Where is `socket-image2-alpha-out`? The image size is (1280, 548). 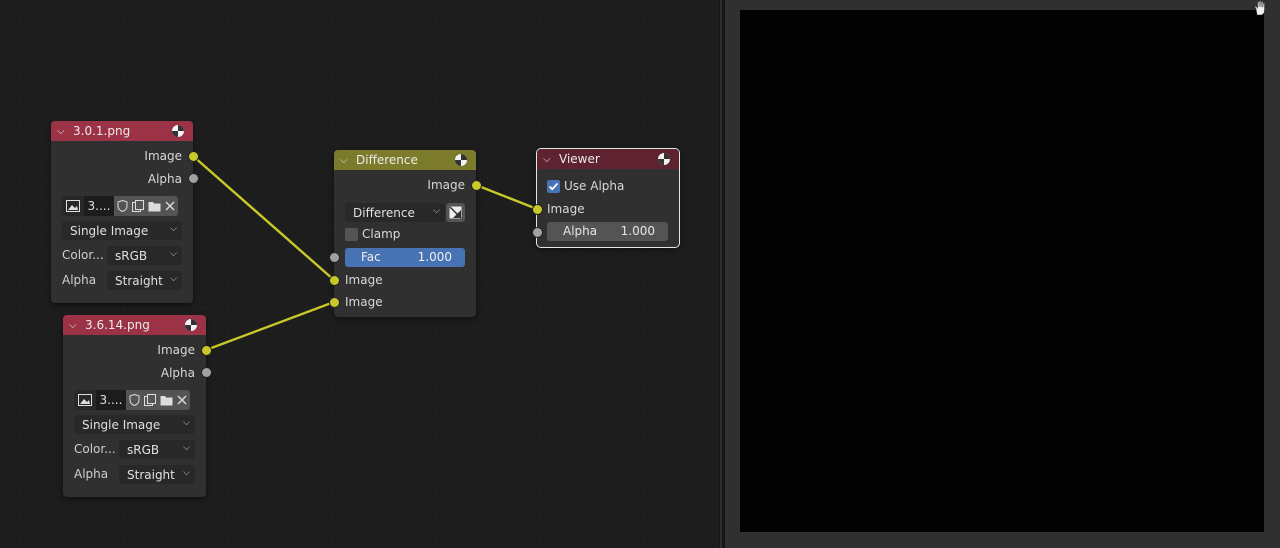 socket-image2-alpha-out is located at coordinates (206, 372).